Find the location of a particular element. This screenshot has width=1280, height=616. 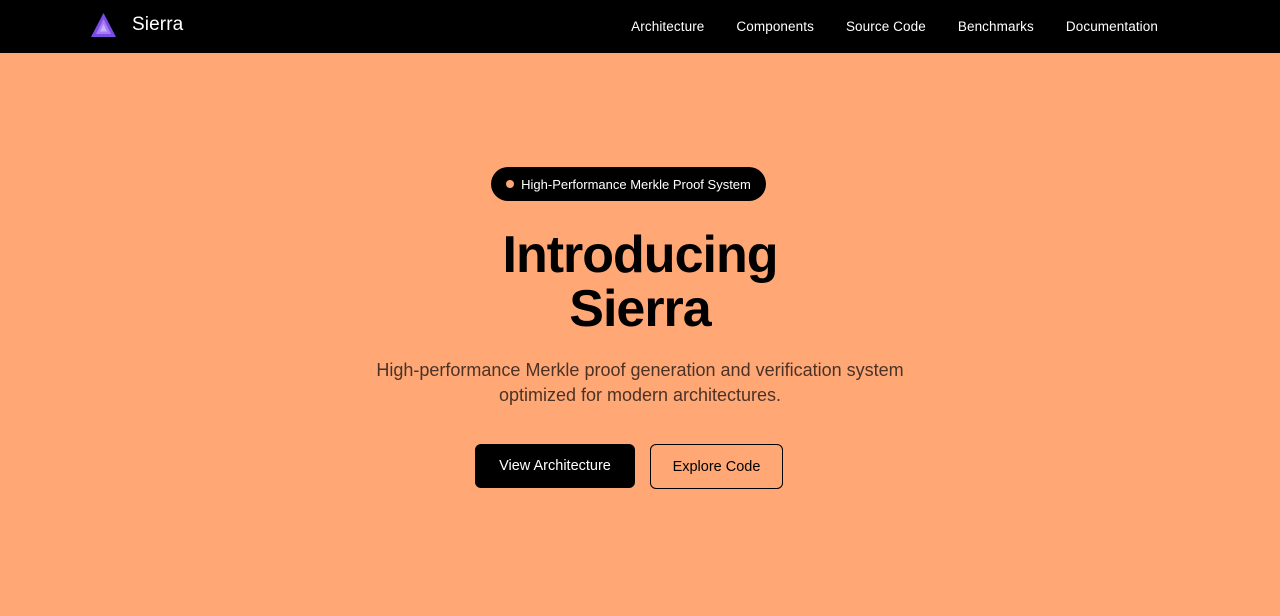

nav-link-architecture: Architecture is located at coordinates (667, 26).